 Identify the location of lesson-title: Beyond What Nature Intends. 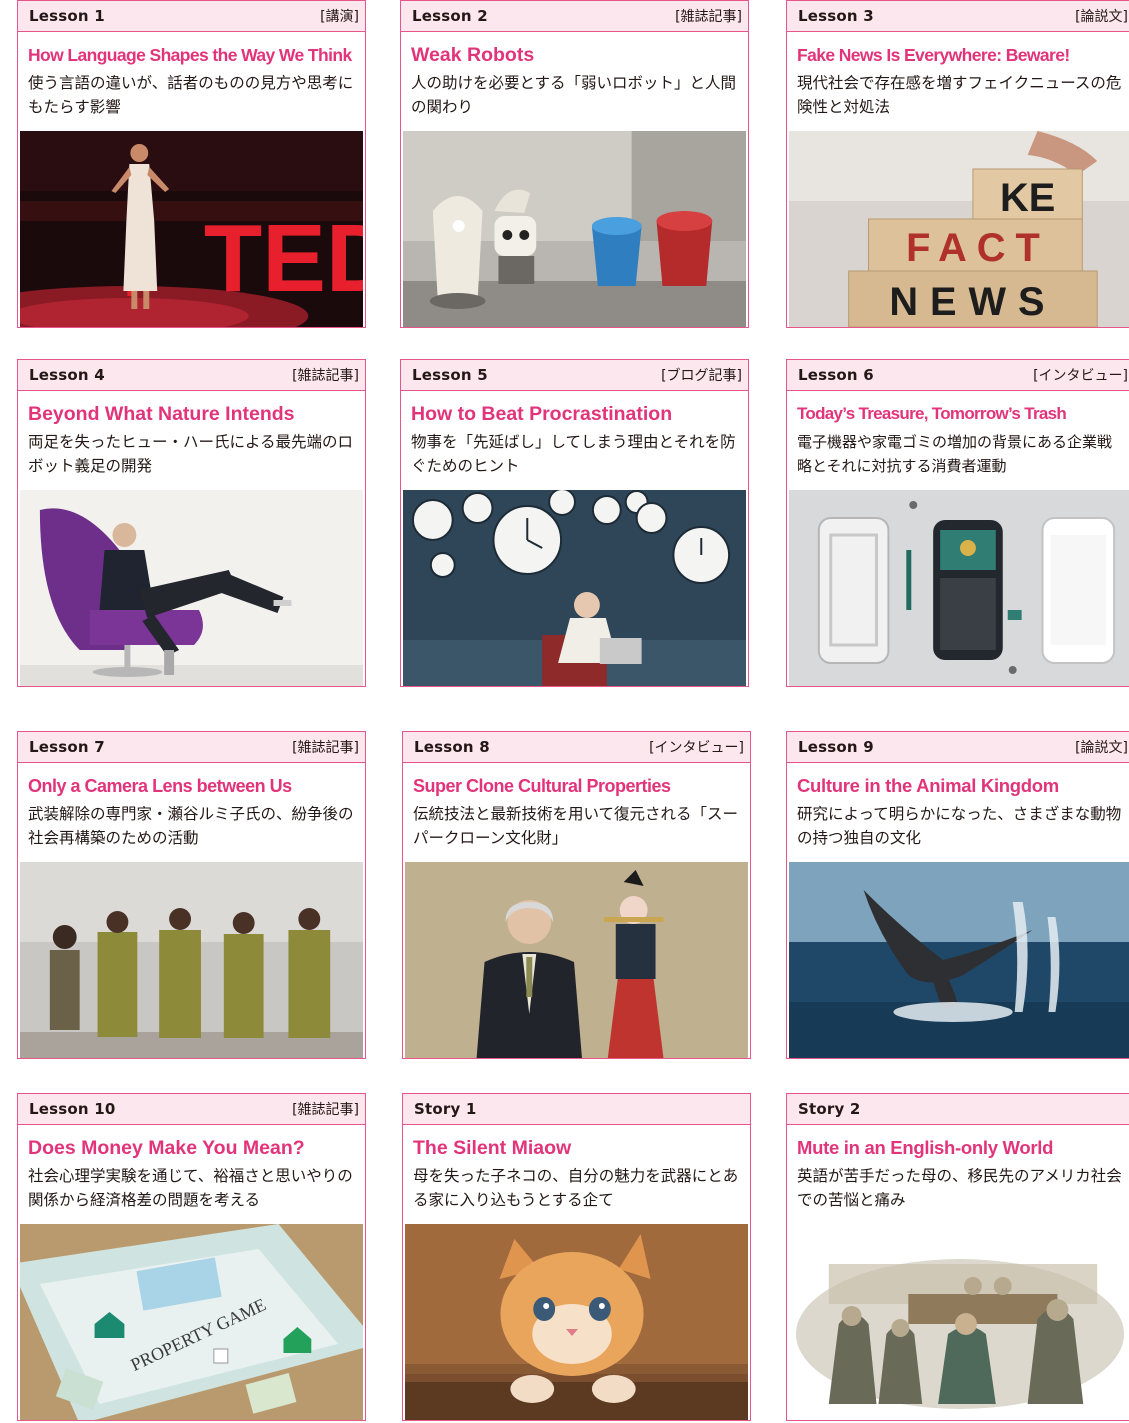
(161, 414).